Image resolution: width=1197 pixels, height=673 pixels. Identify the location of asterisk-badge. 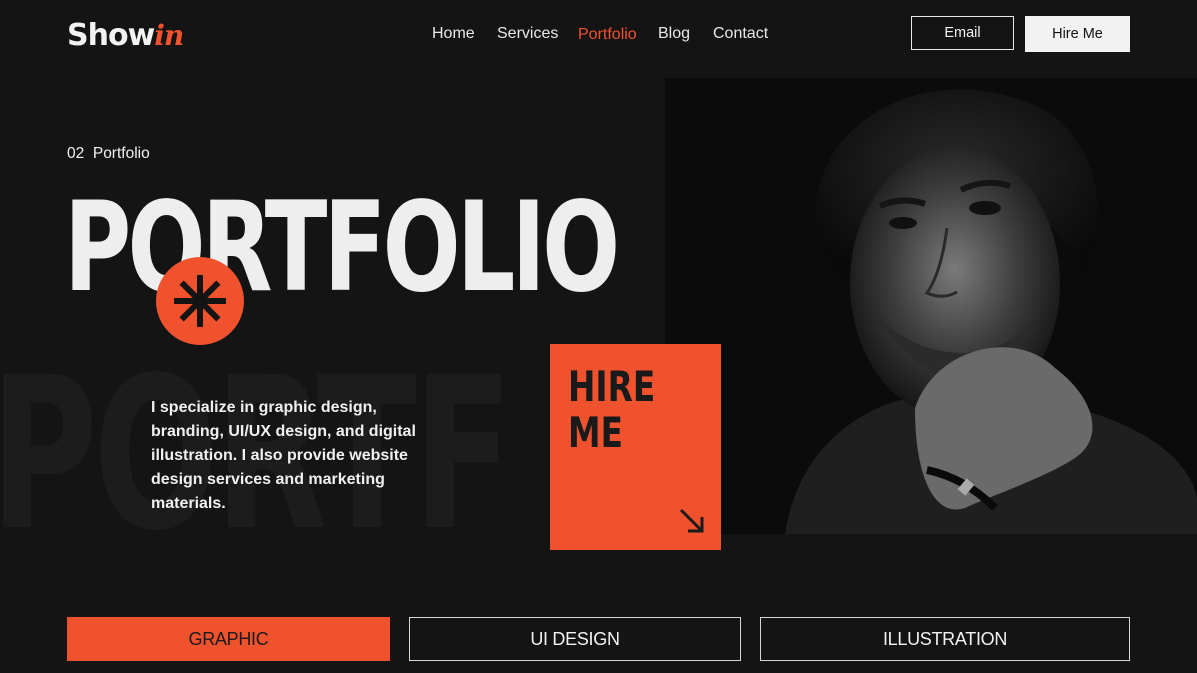
(200, 301).